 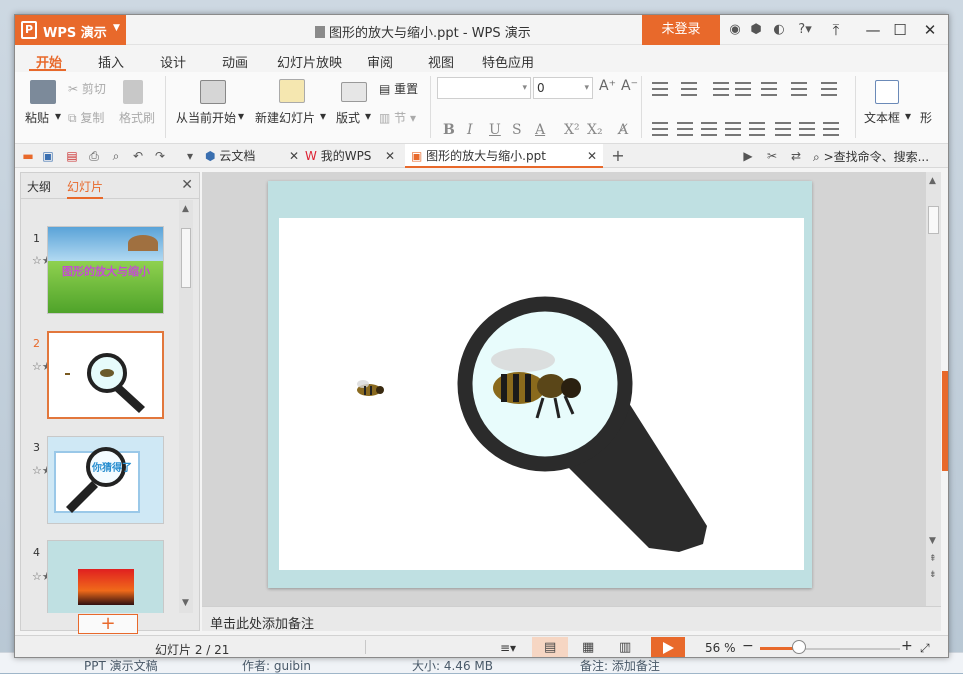 I want to click on print-preview-icon: ⌕, so click(x=116, y=156).